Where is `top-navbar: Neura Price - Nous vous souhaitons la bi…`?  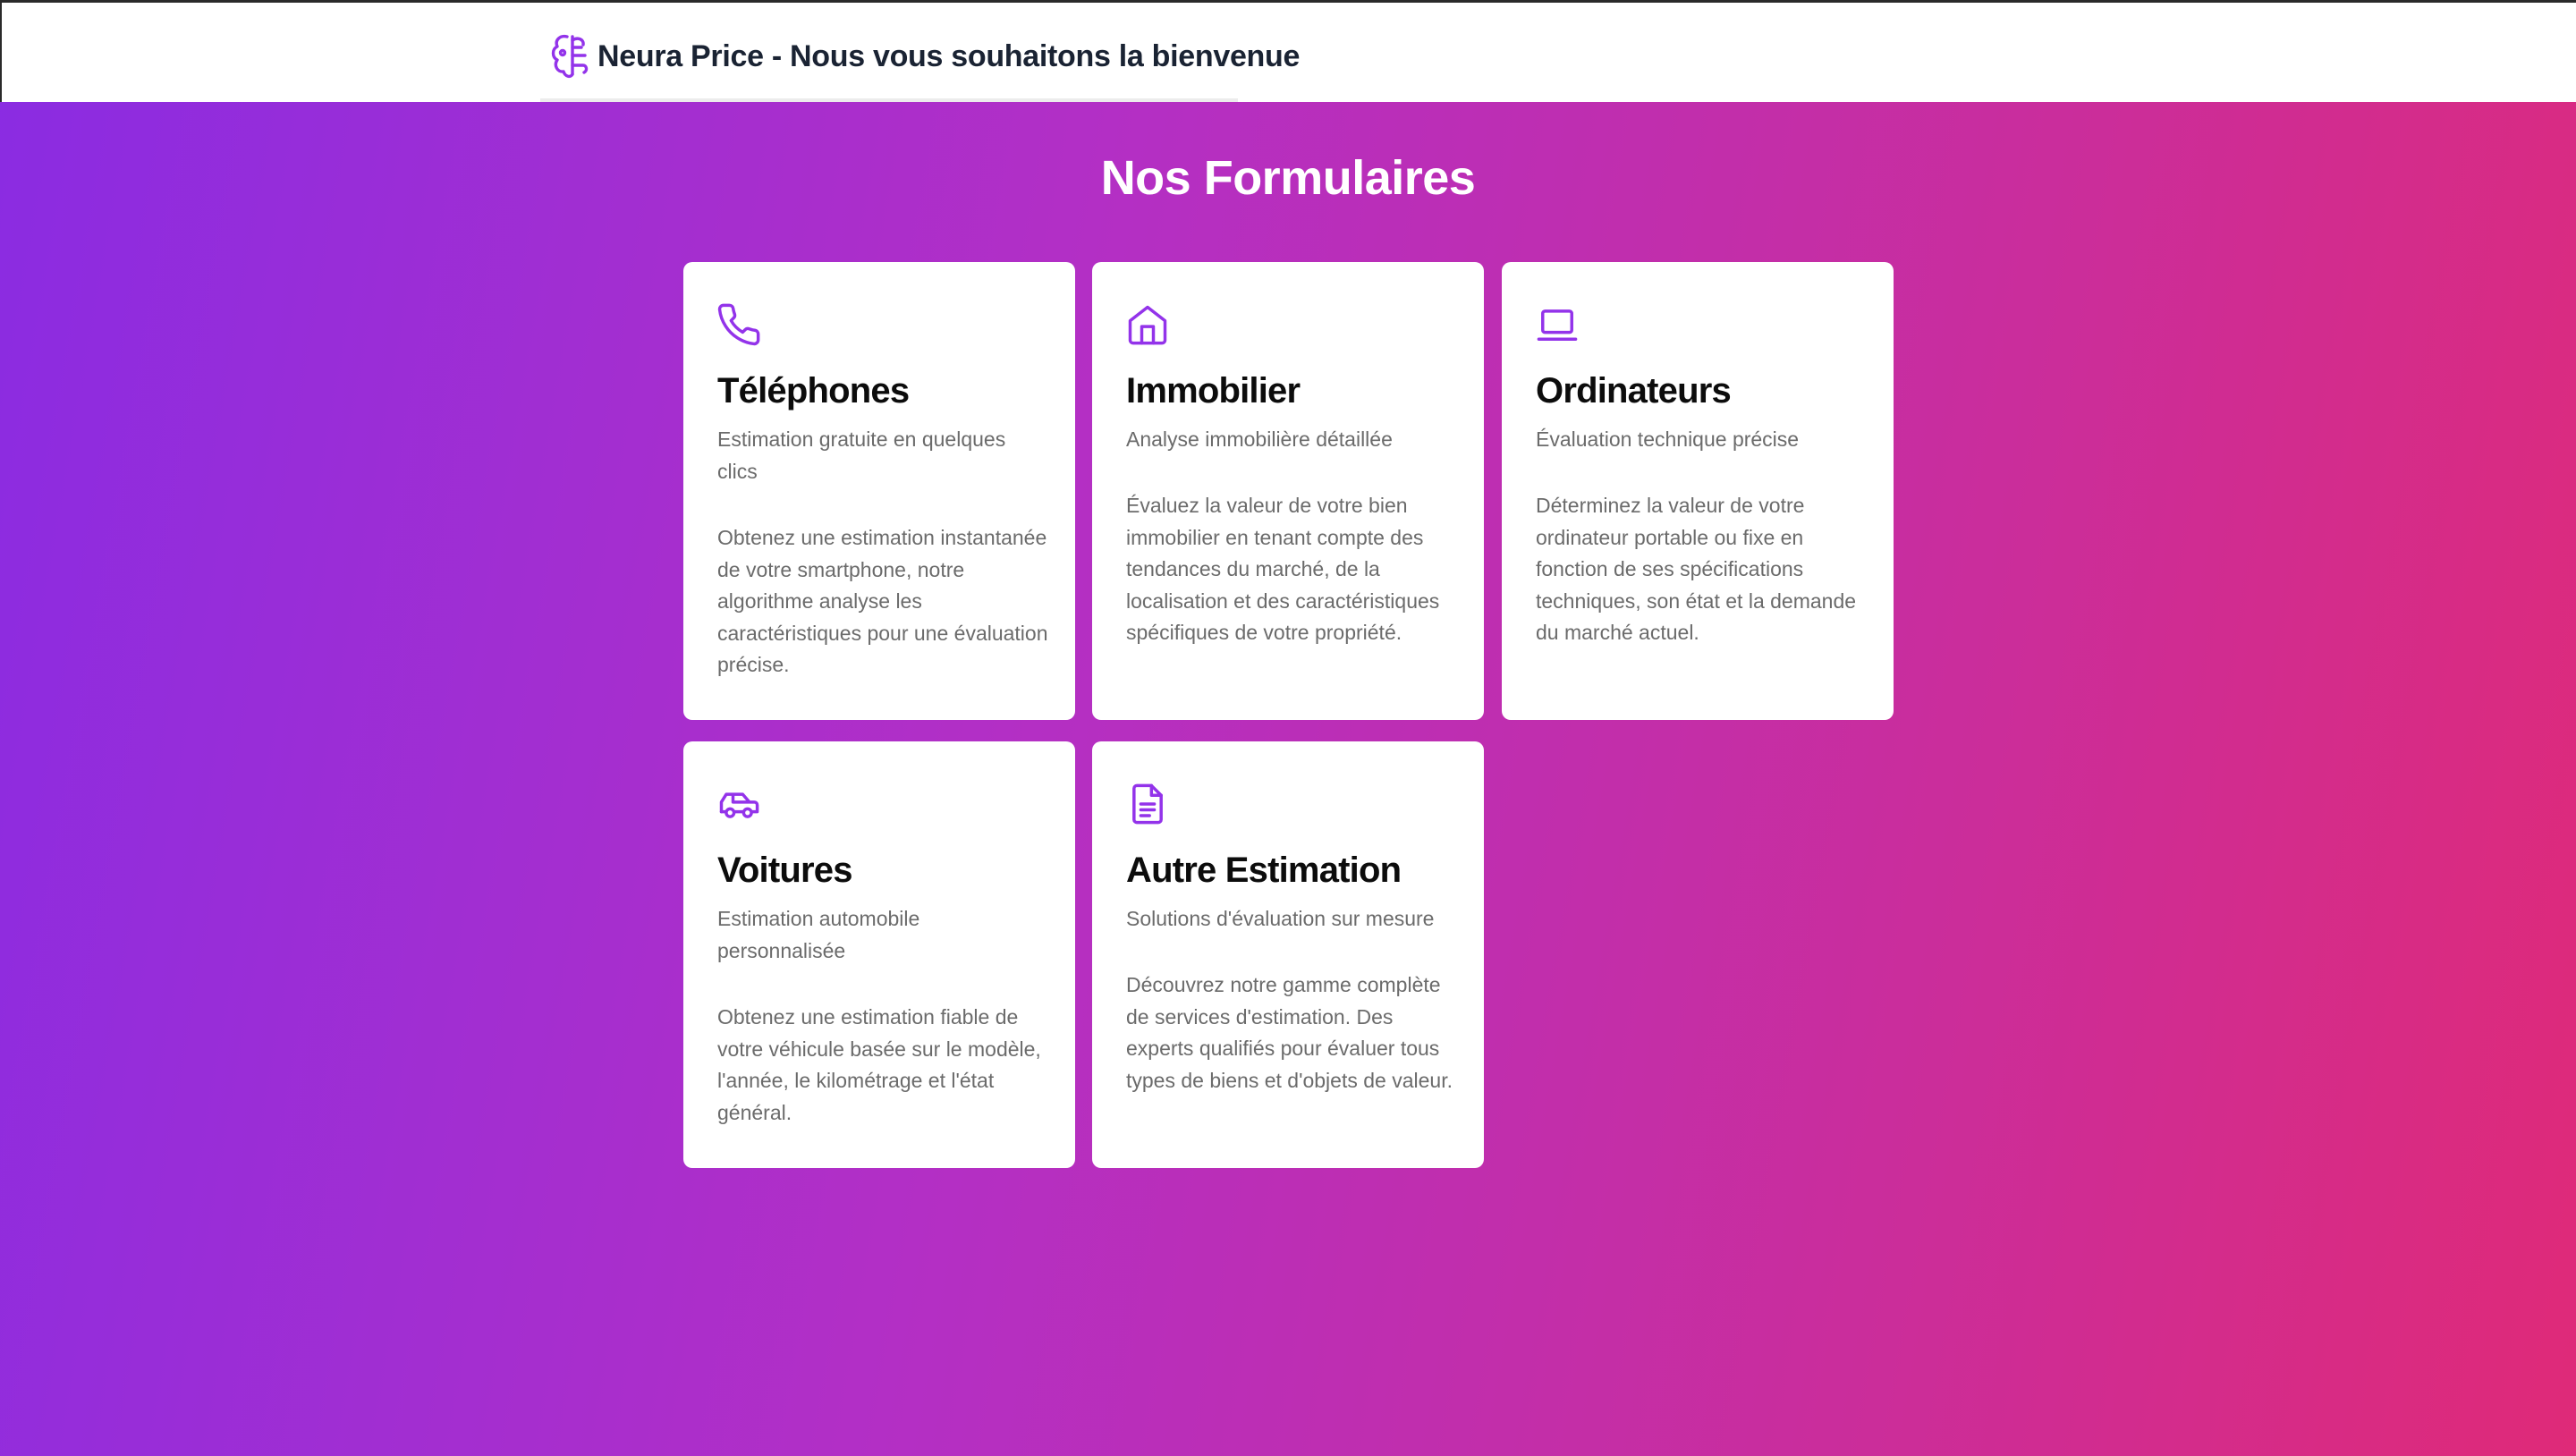
top-navbar: Neura Price - Nous vous souhaitons la bi… is located at coordinates (1288, 51).